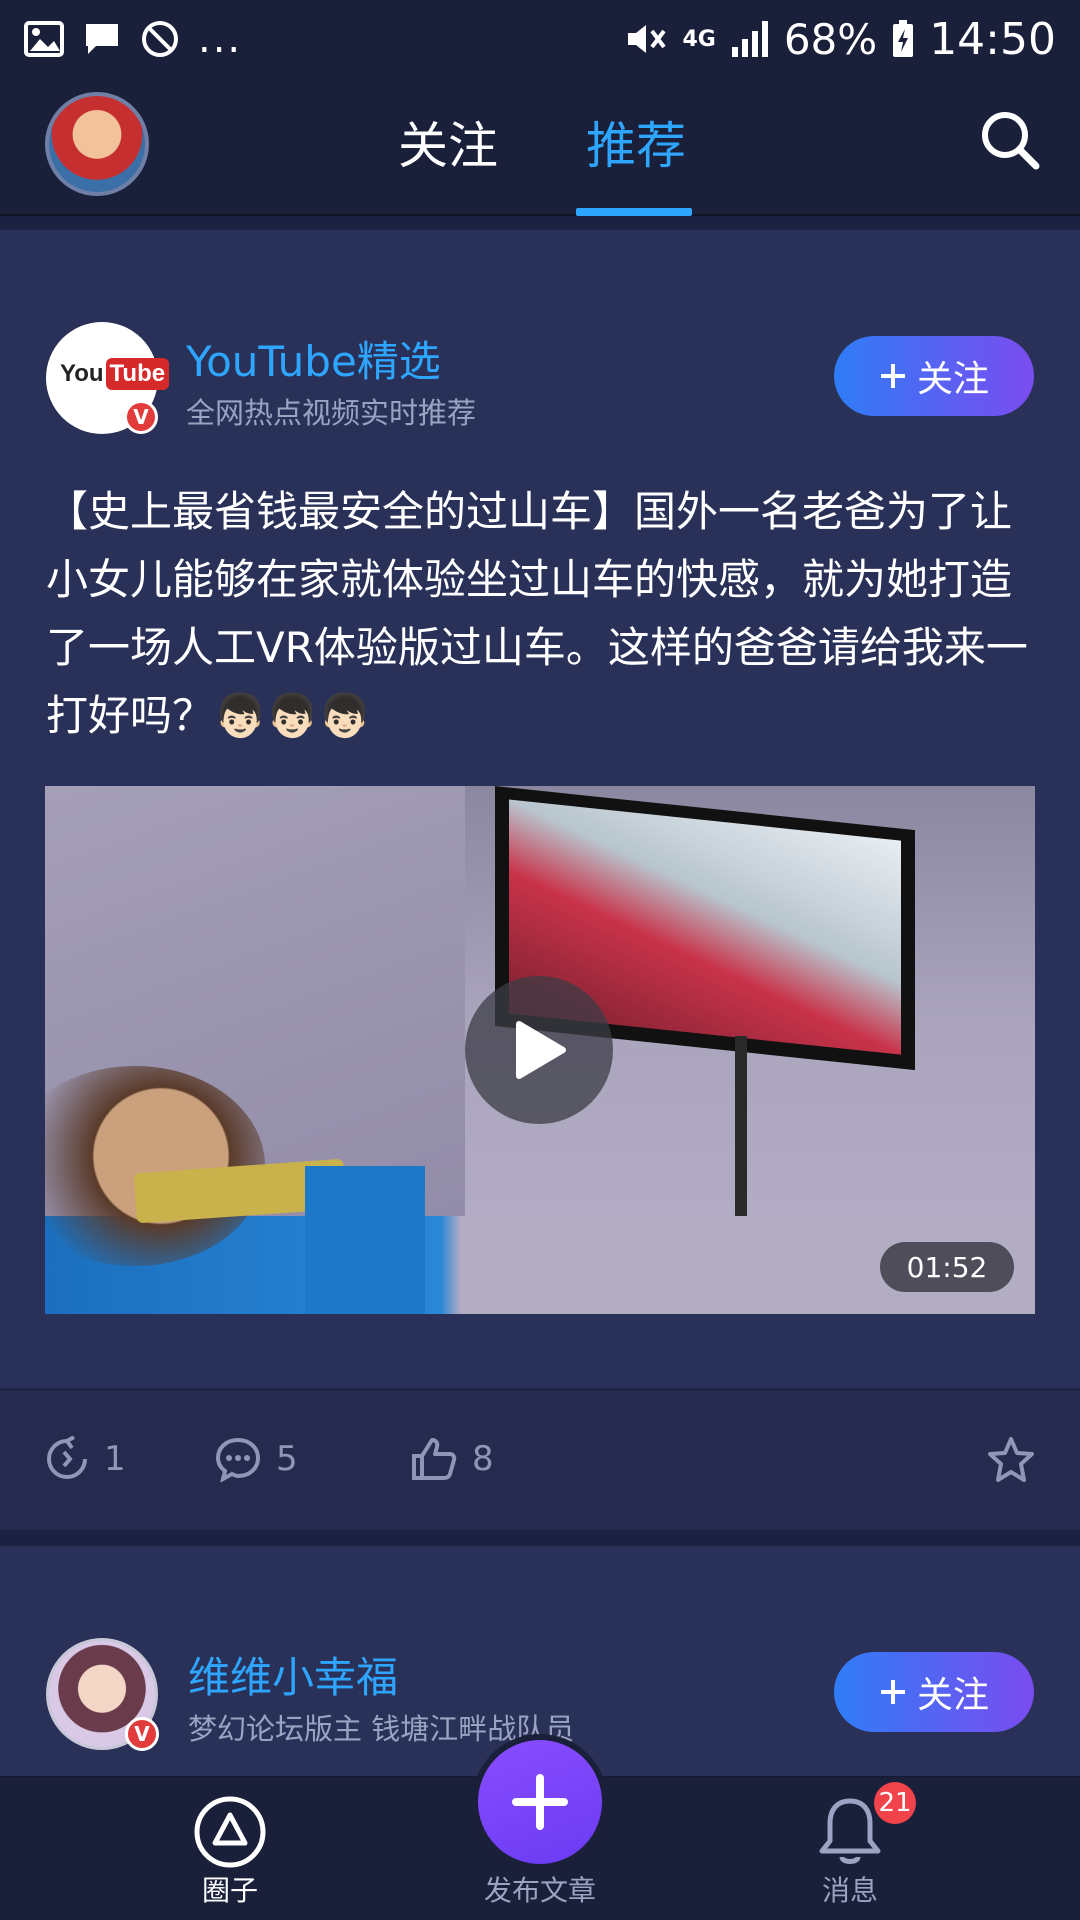  Describe the element at coordinates (238, 1459) in the screenshot. I see `comment-icon` at that location.